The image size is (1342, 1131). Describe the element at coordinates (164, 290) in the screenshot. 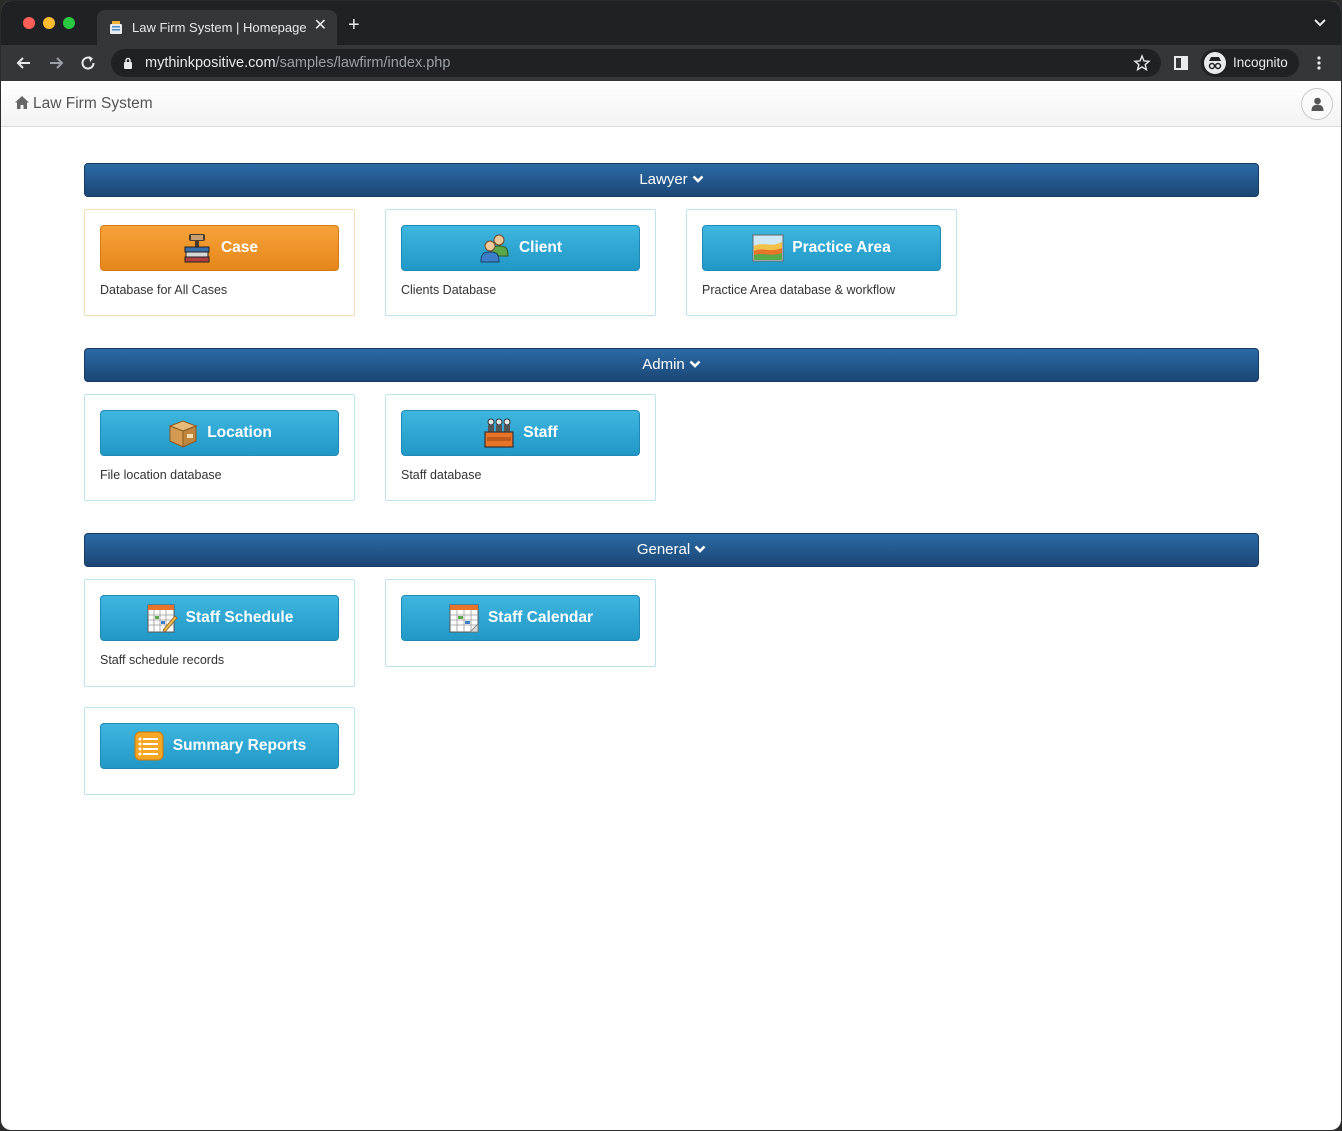

I see `card-description: Database for All Cases` at that location.